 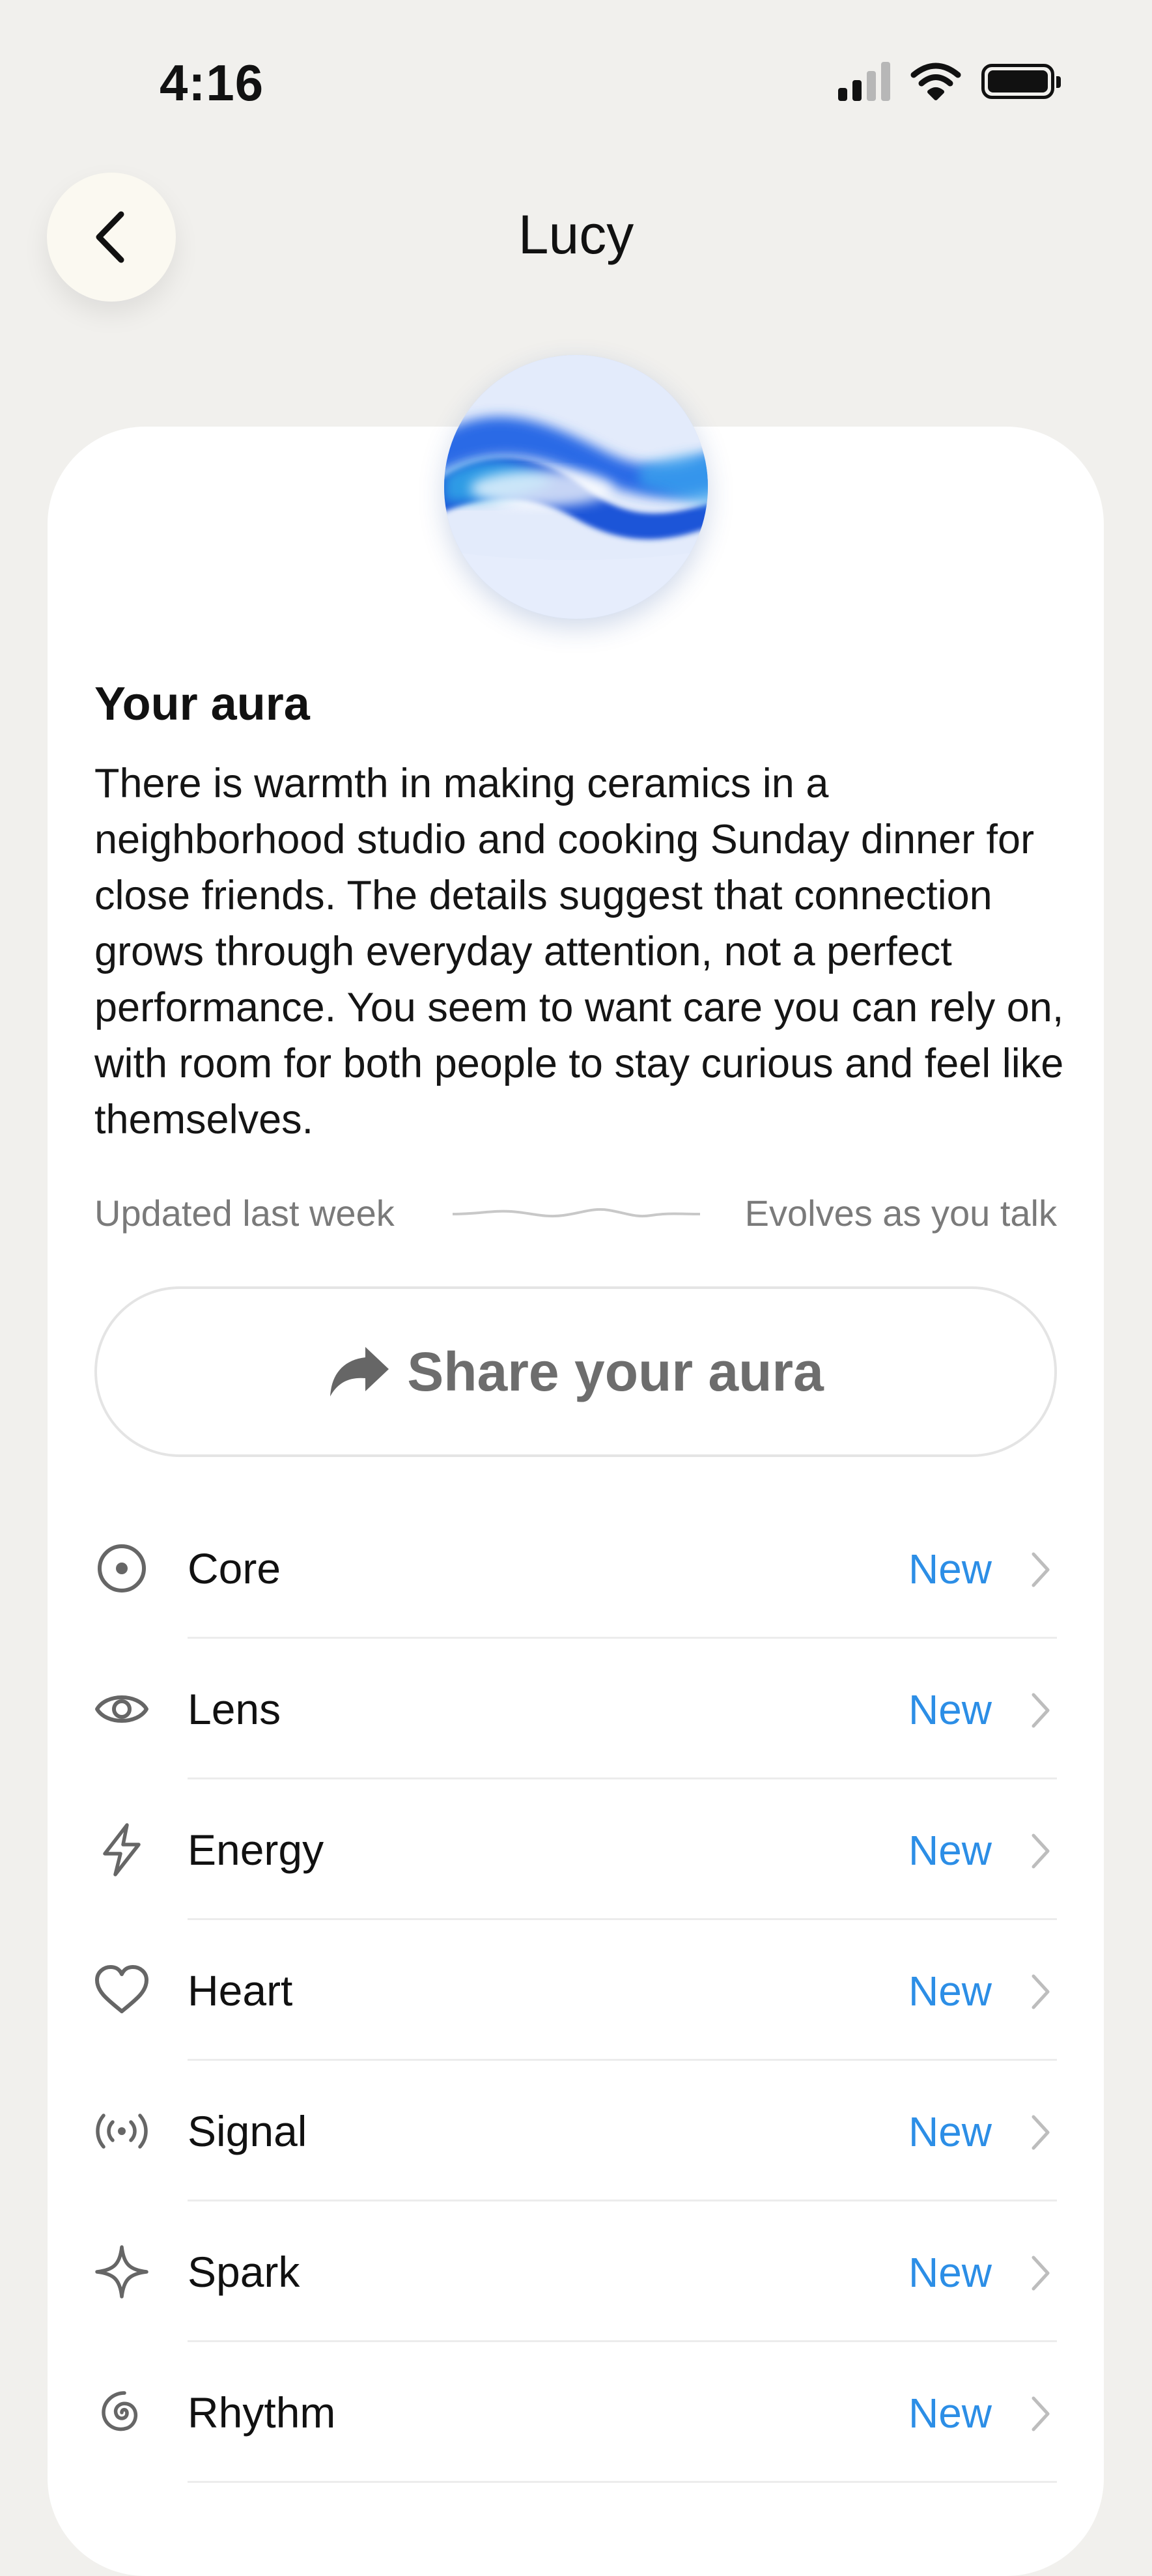 I want to click on list-item-energy: Energy New, so click(x=575, y=1849).